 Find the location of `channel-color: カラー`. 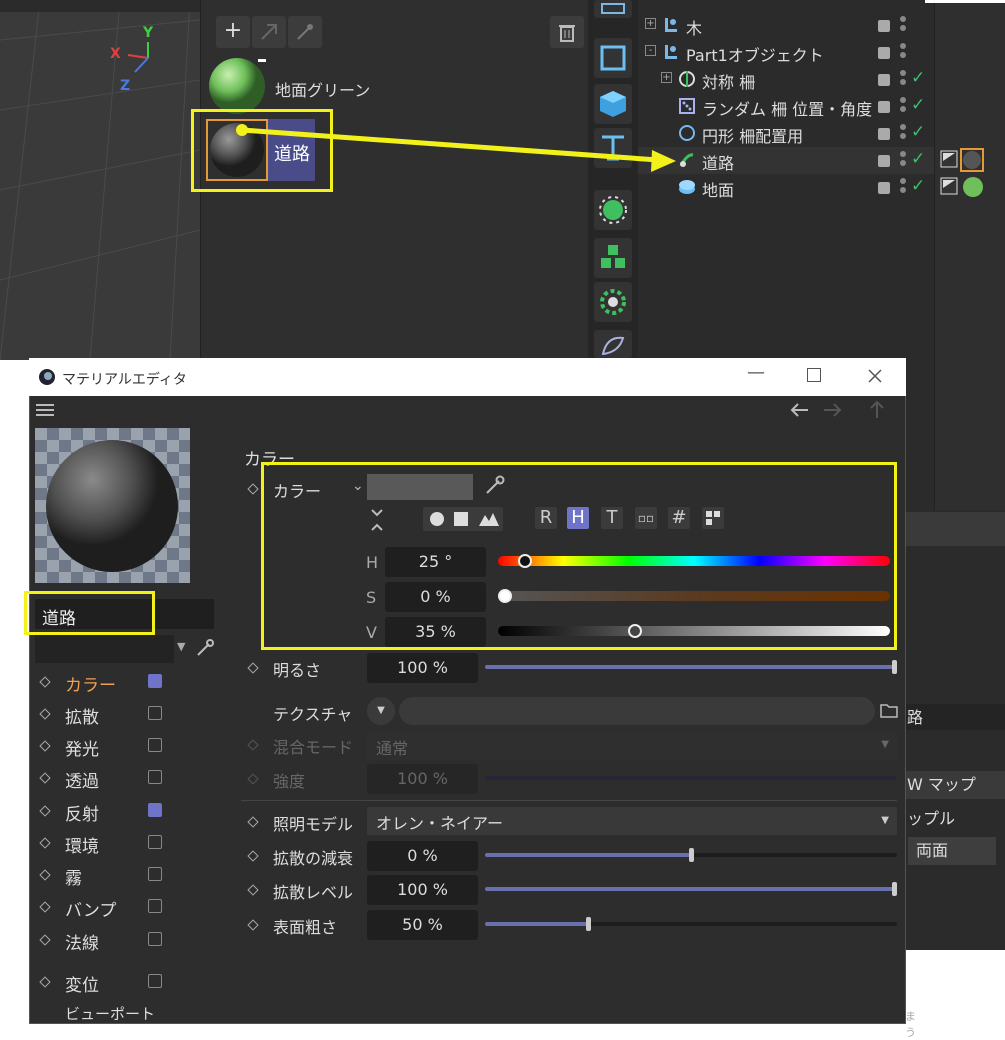

channel-color: カラー is located at coordinates (124, 684).